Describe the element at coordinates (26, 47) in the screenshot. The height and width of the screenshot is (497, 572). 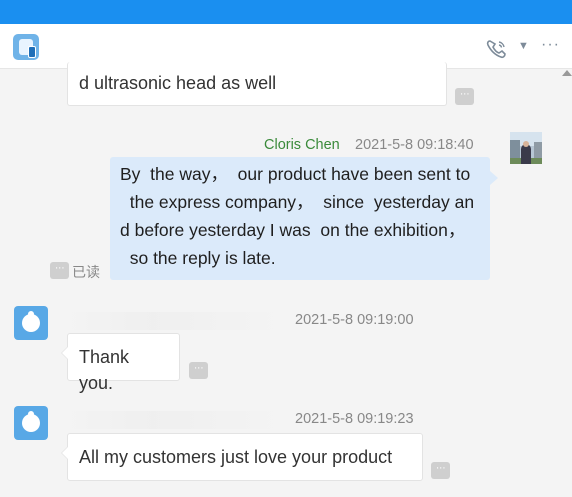
I see `app-logo-icon` at that location.